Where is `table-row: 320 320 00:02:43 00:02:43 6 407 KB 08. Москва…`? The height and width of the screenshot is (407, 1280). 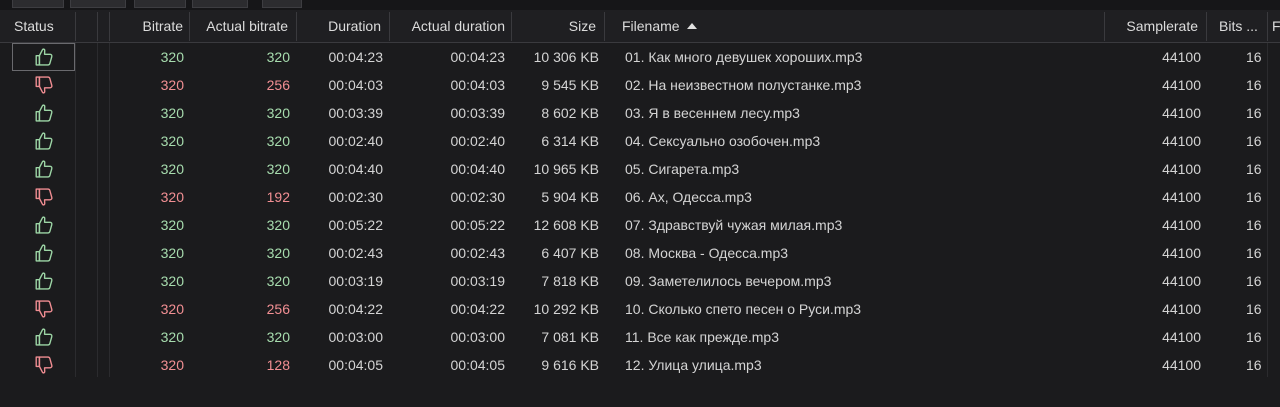
table-row: 320 320 00:02:43 00:02:43 6 407 KB 08. Москва… is located at coordinates (640, 253).